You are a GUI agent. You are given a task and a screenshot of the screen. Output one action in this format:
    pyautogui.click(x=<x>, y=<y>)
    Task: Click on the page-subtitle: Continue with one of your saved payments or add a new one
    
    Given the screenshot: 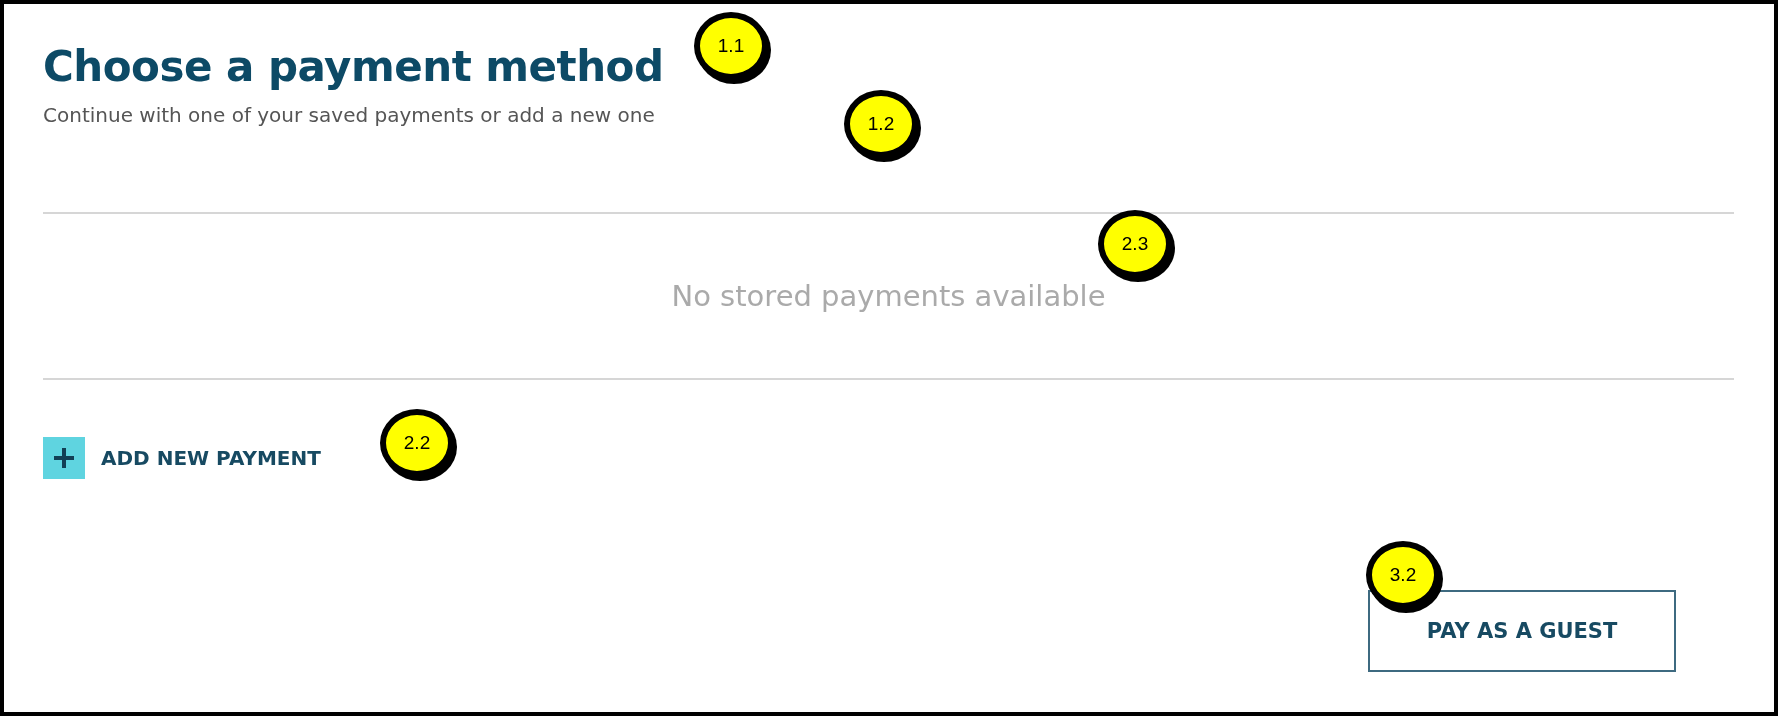 What is the action you would take?
    pyautogui.click(x=349, y=116)
    